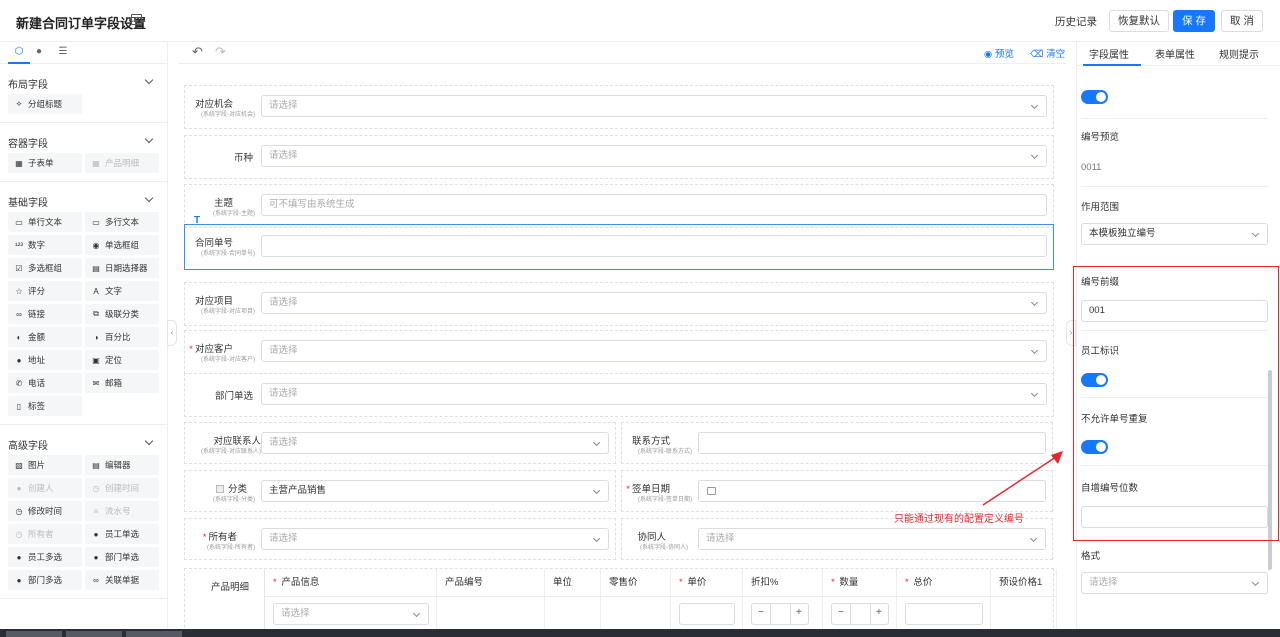 This screenshot has height=637, width=1280. What do you see at coordinates (1174, 583) in the screenshot?
I see `format-select: 请选择` at bounding box center [1174, 583].